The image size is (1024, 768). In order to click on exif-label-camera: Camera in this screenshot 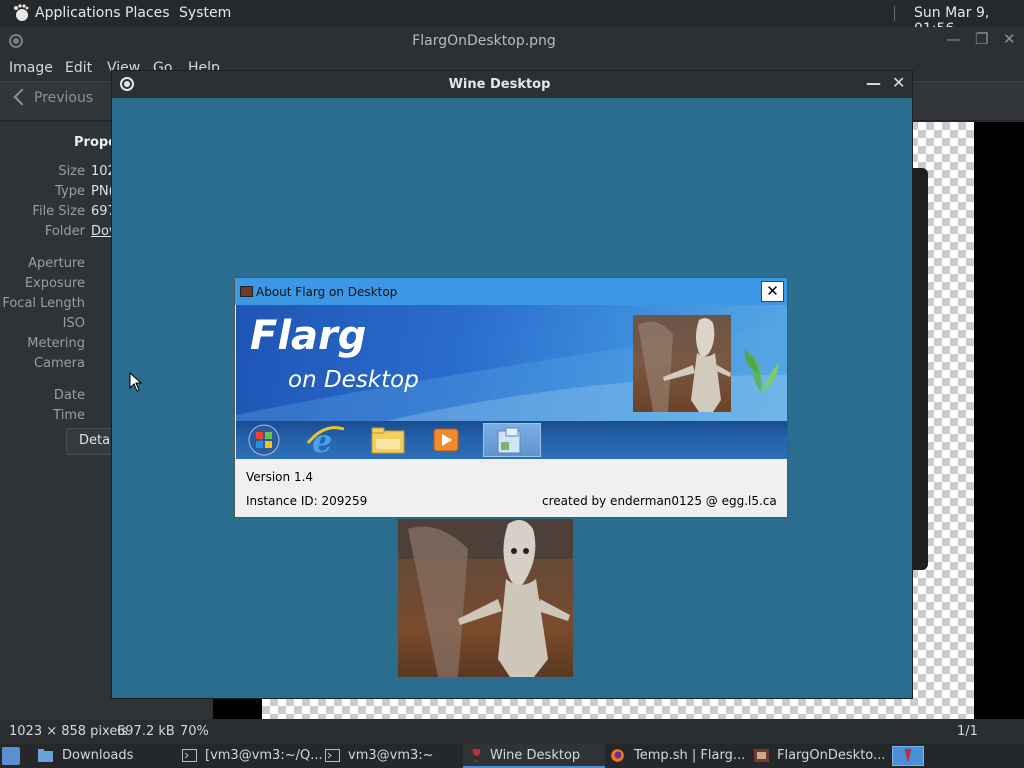, I will do `click(59, 363)`.